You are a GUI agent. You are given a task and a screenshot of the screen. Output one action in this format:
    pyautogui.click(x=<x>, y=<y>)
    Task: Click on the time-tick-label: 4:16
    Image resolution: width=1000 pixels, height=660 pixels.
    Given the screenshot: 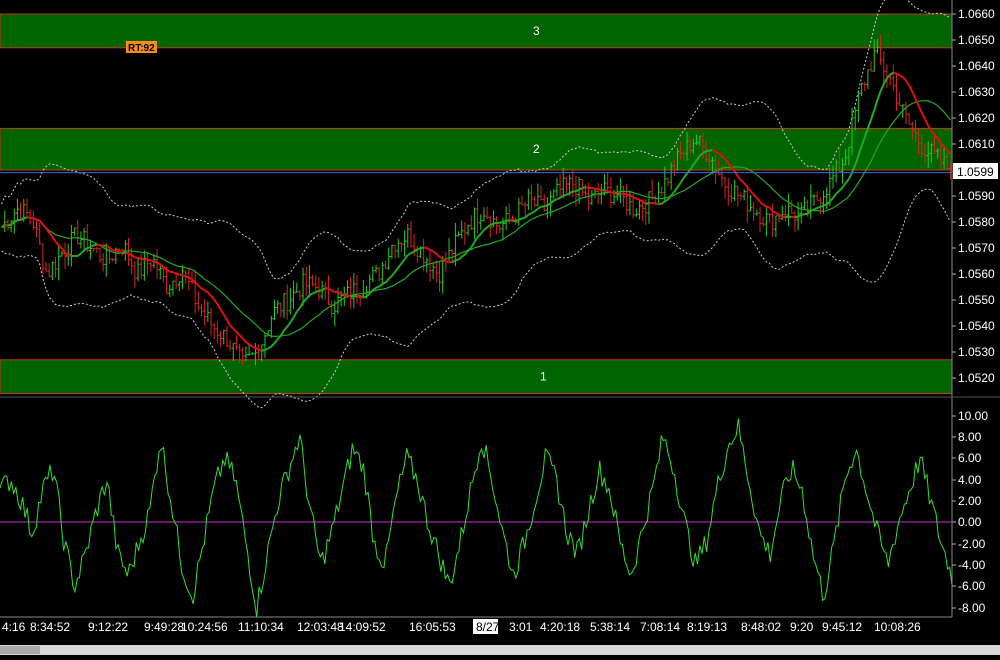 What is the action you would take?
    pyautogui.click(x=14, y=627)
    